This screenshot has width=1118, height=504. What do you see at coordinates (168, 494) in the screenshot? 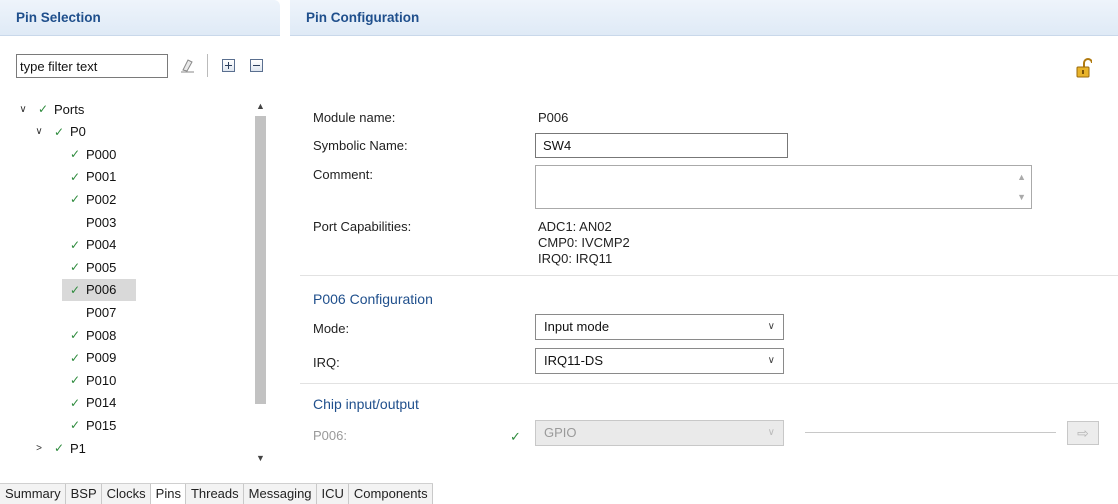
I see `tab-pins: Pins` at bounding box center [168, 494].